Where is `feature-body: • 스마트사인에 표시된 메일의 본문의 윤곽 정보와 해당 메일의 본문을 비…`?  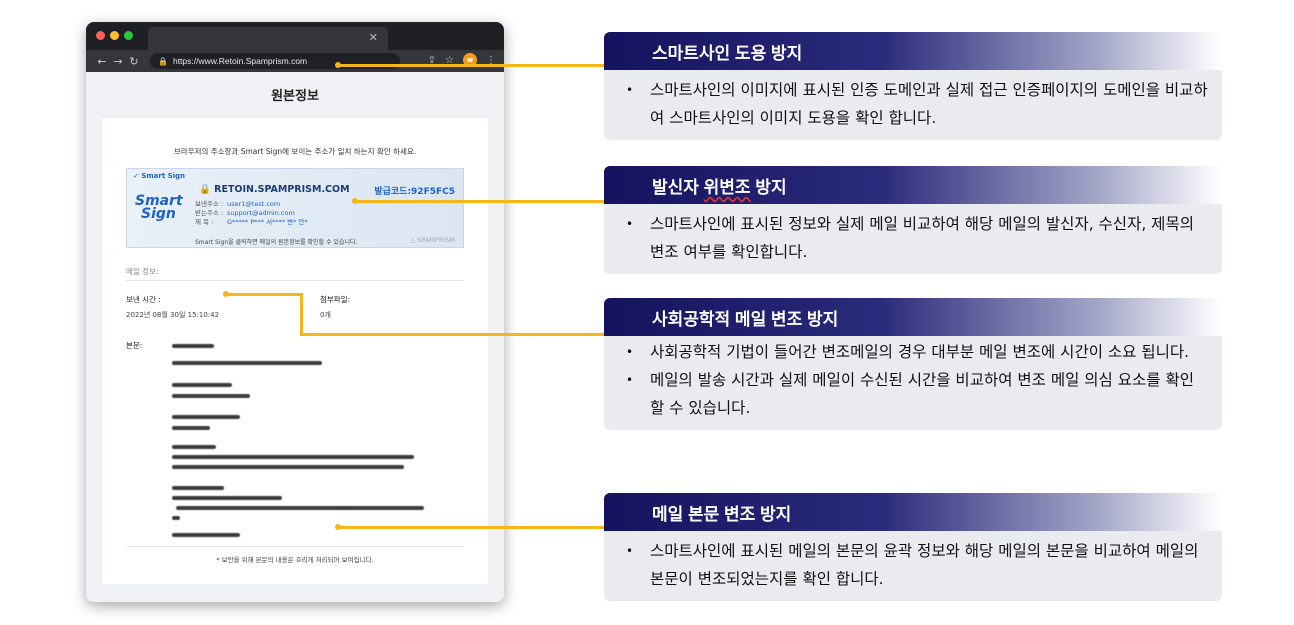
feature-body: • 스마트사인에 표시된 메일의 본문의 윤곽 정보와 해당 메일의 본문을 비… is located at coordinates (913, 566).